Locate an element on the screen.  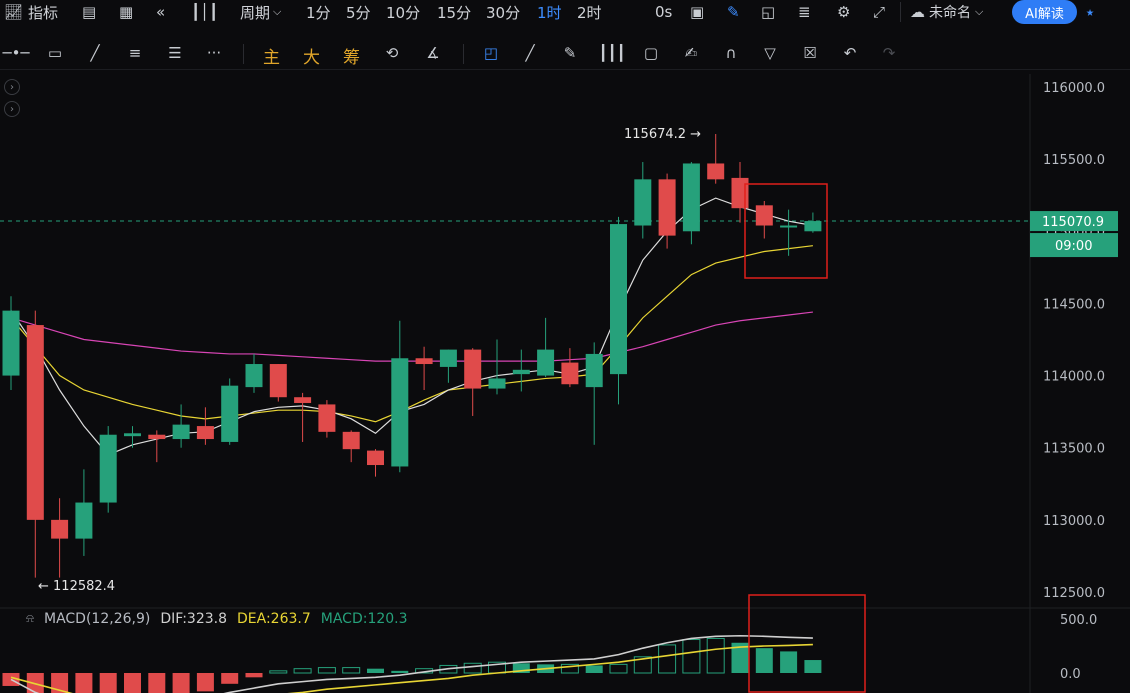
compare-icon: ≣ is located at coordinates (804, 12).